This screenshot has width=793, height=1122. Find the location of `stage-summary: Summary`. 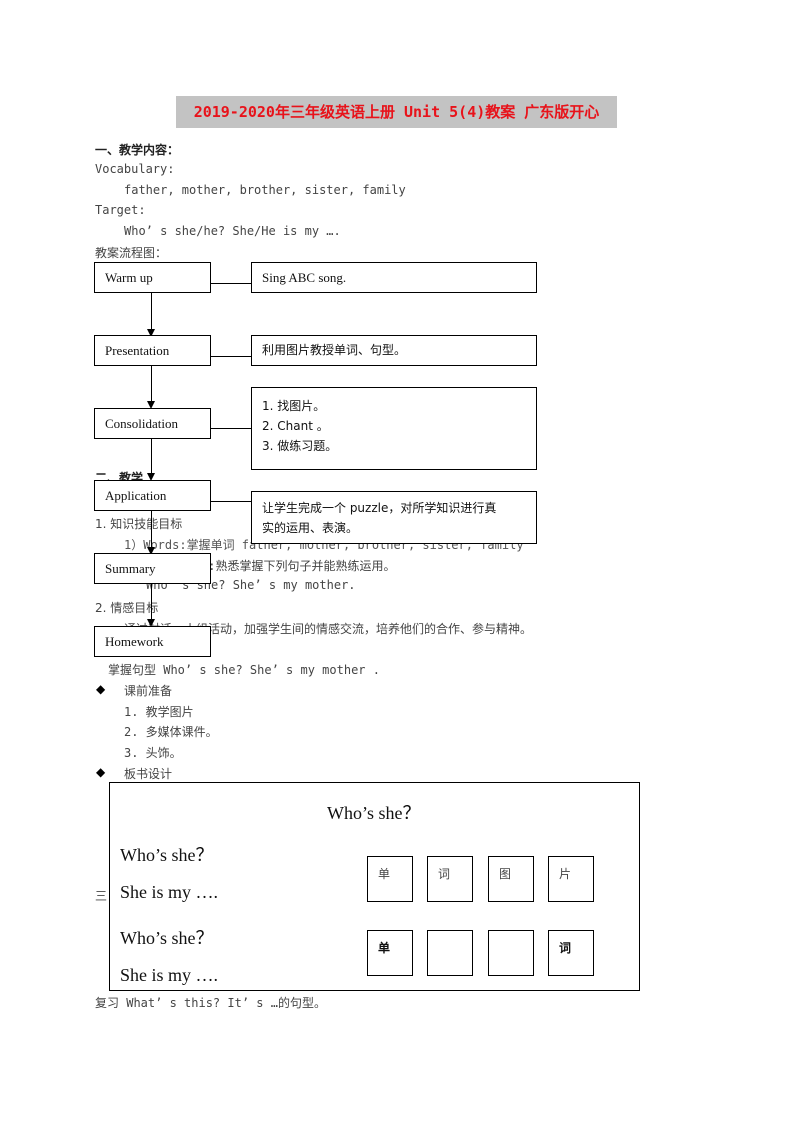

stage-summary: Summary is located at coordinates (152, 568).